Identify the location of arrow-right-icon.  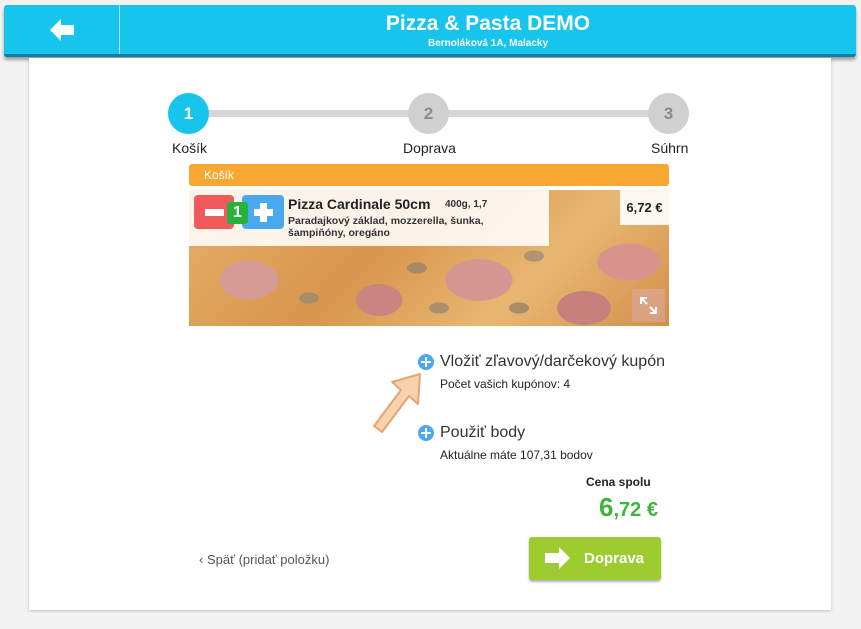
(557, 558).